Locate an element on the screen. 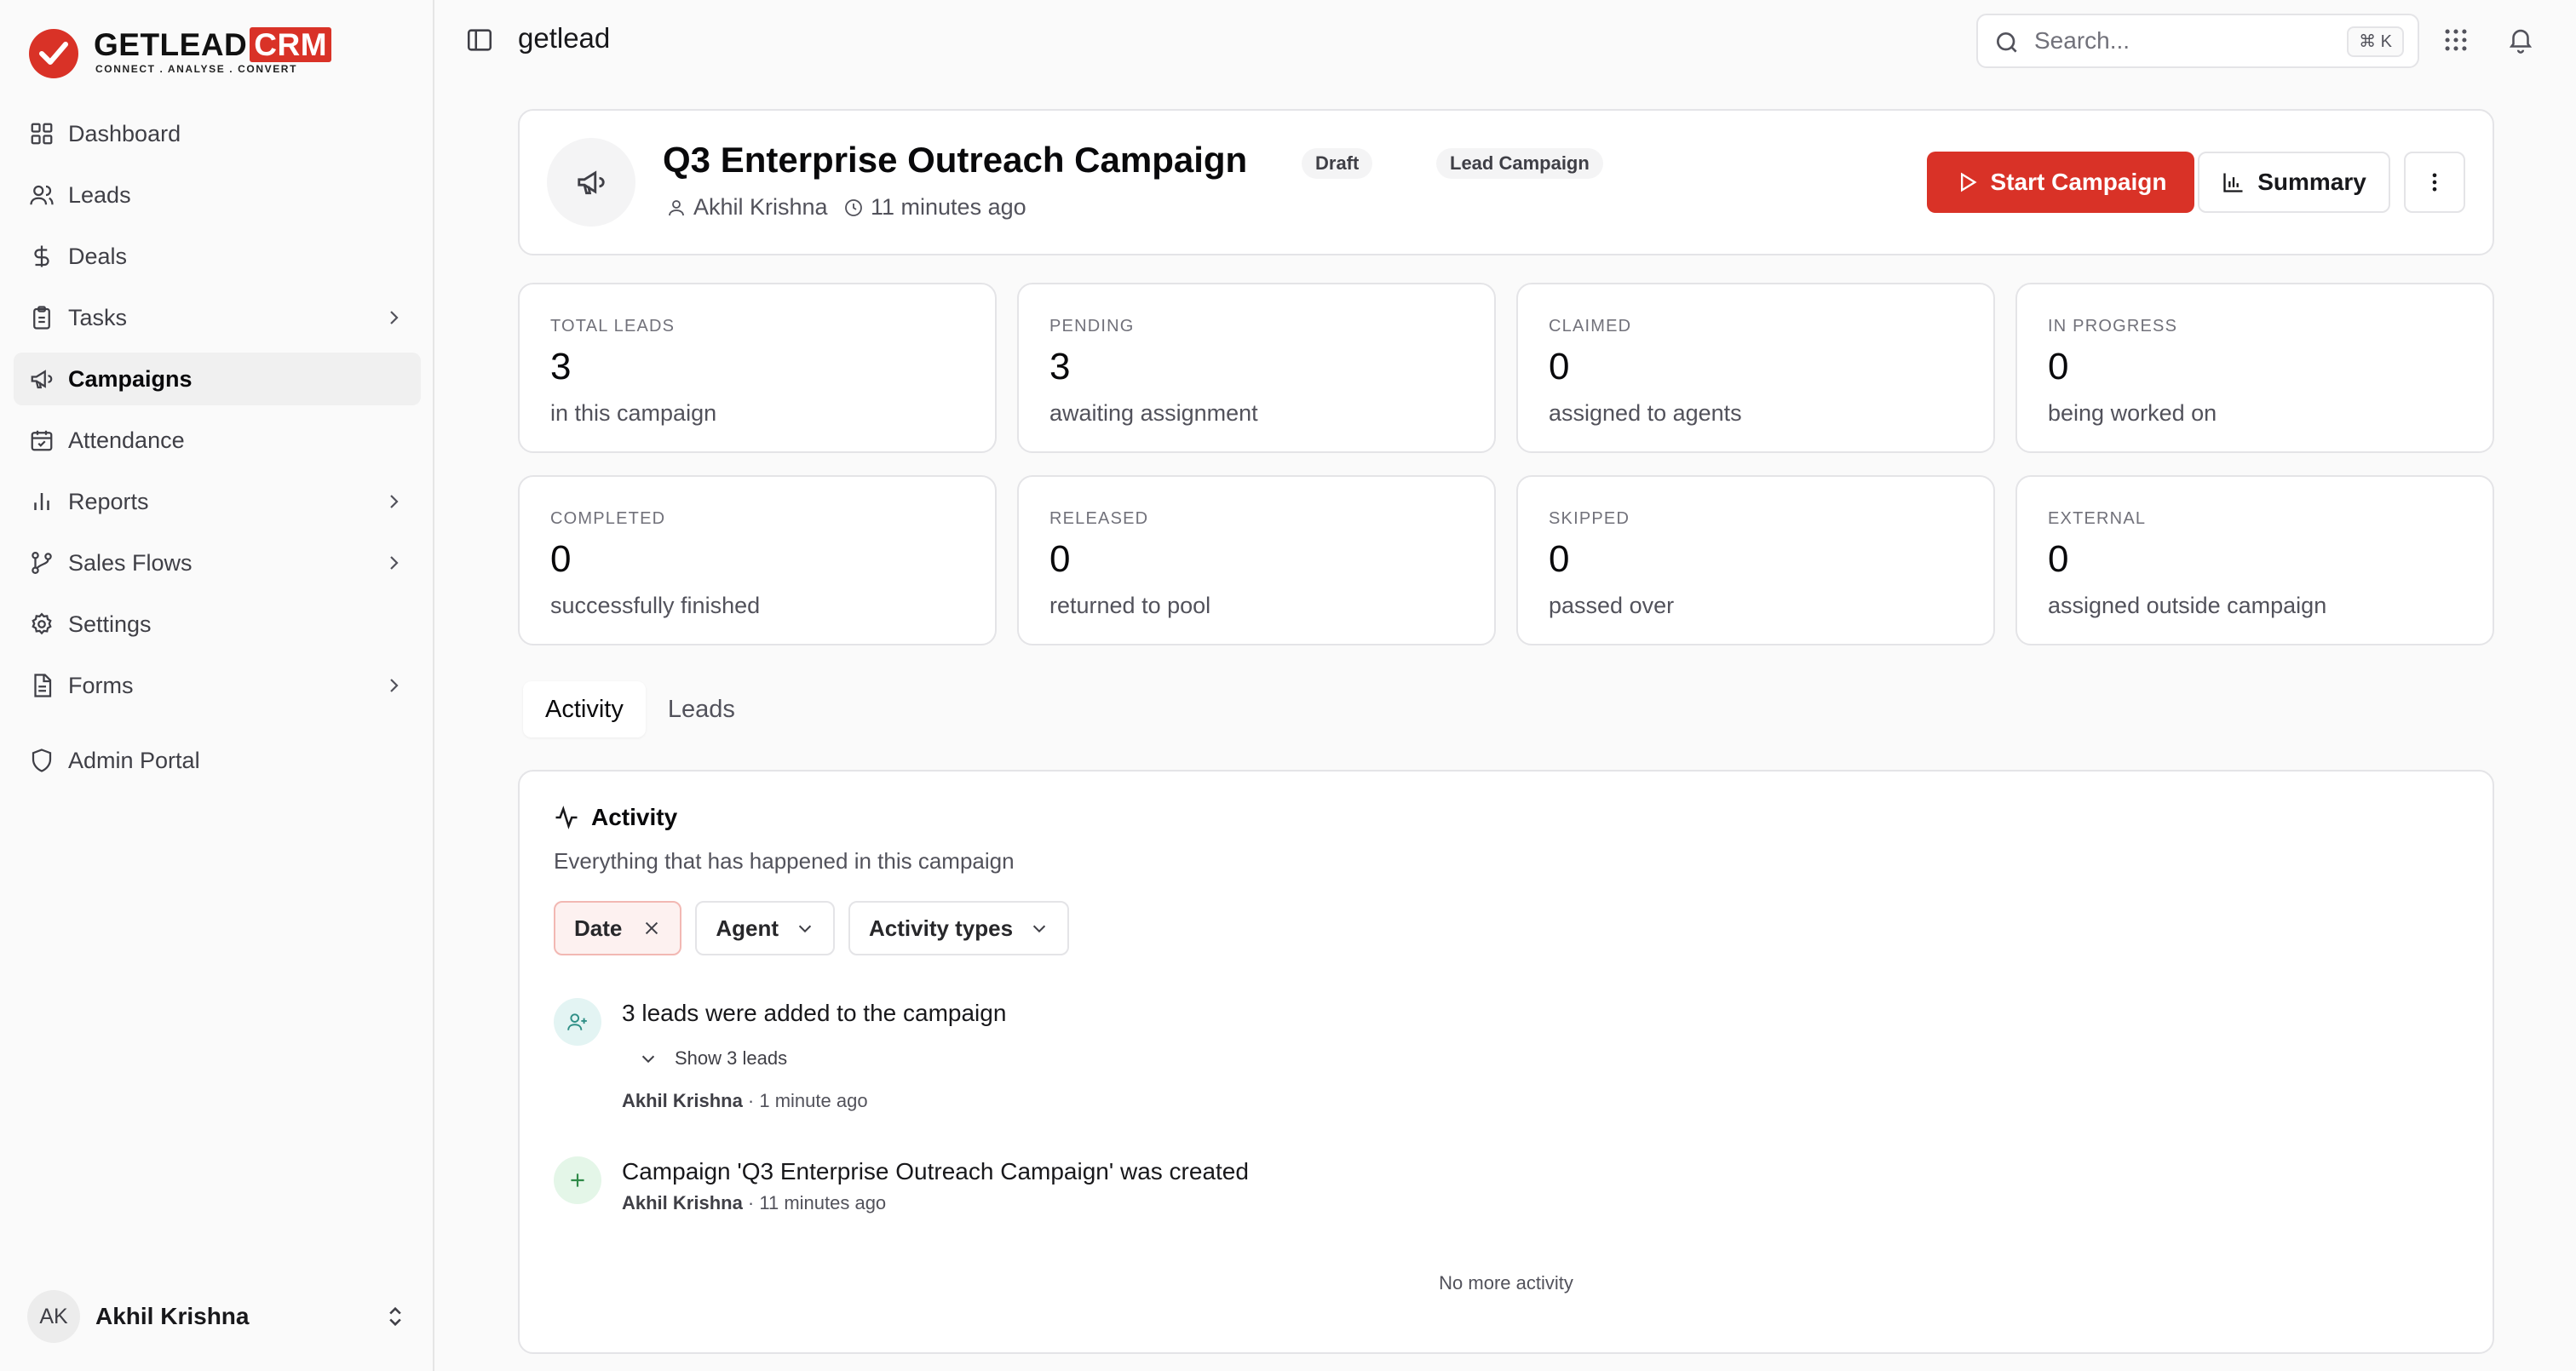 This screenshot has height=1371, width=2576. event-icon-wrap is located at coordinates (578, 1022).